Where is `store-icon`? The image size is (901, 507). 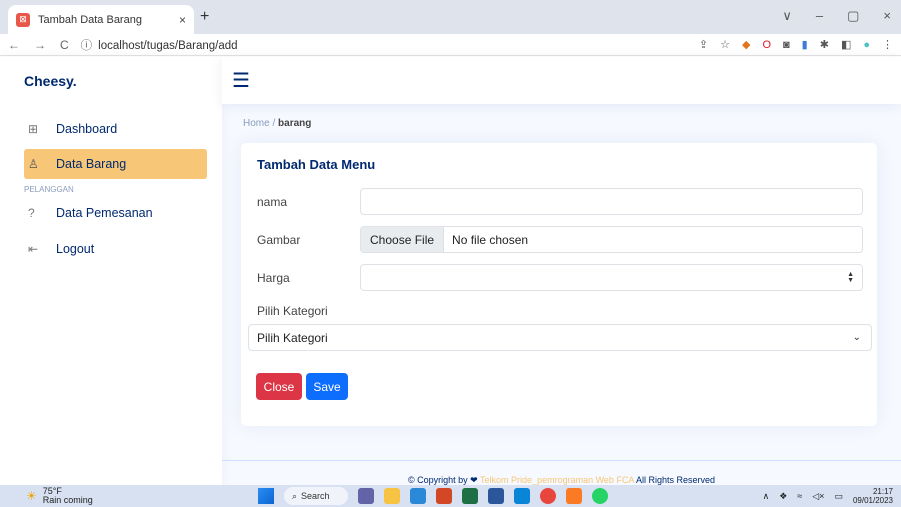
store-icon is located at coordinates (418, 496).